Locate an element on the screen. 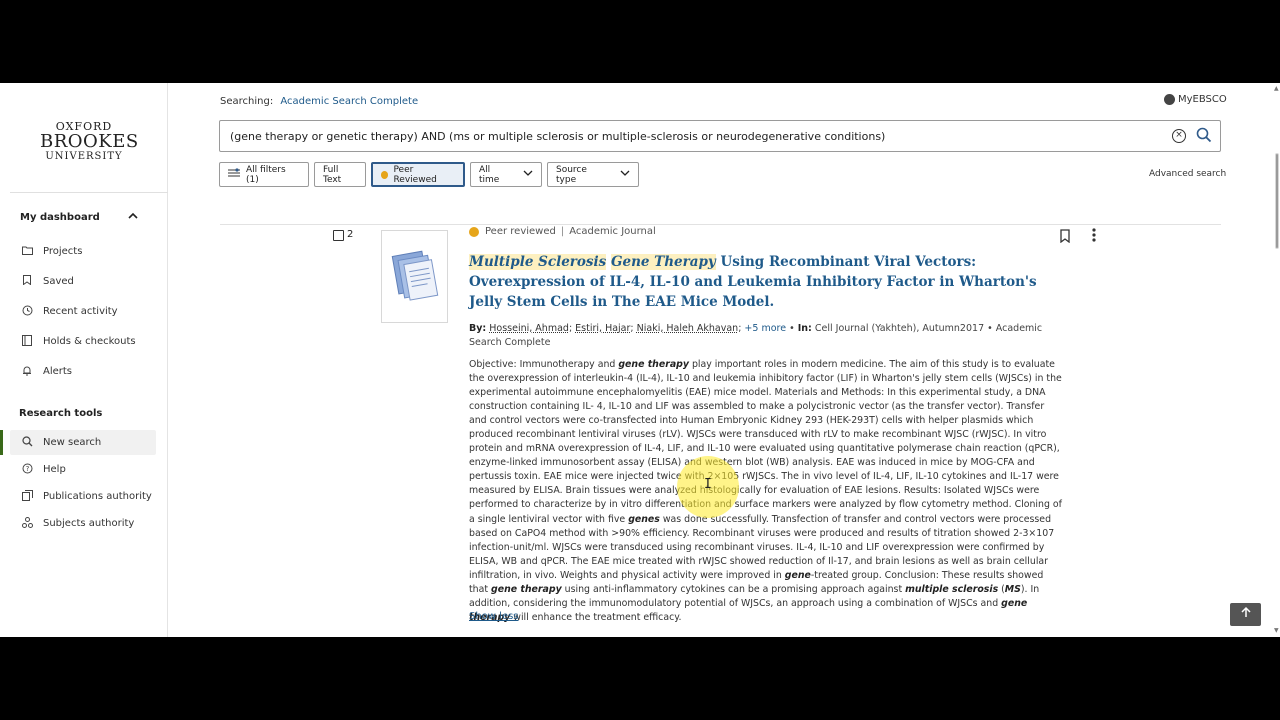  abstract-text: Objective: Immunotherapy and is located at coordinates (544, 364).